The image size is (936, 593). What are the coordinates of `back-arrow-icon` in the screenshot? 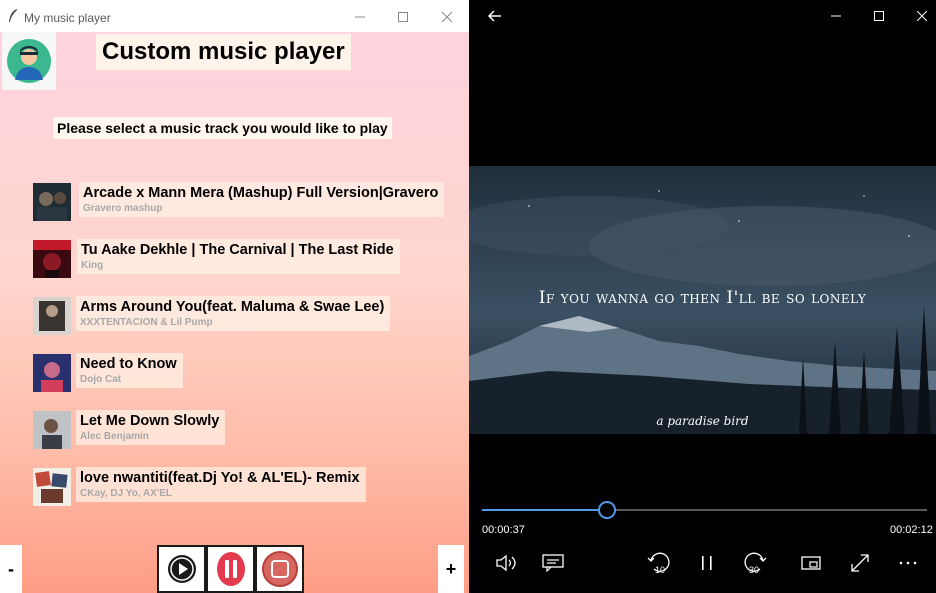 It's located at (494, 16).